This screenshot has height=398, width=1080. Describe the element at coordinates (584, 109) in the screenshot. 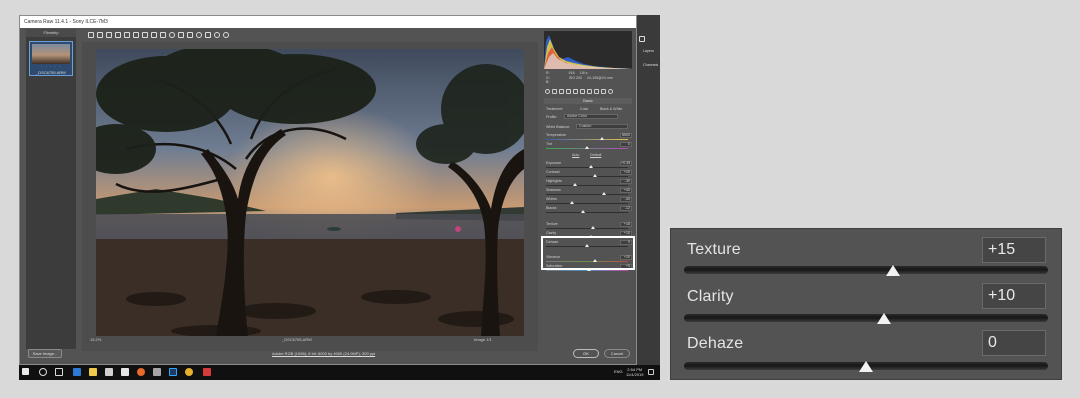

I see `treatment-color-radio: Color` at that location.